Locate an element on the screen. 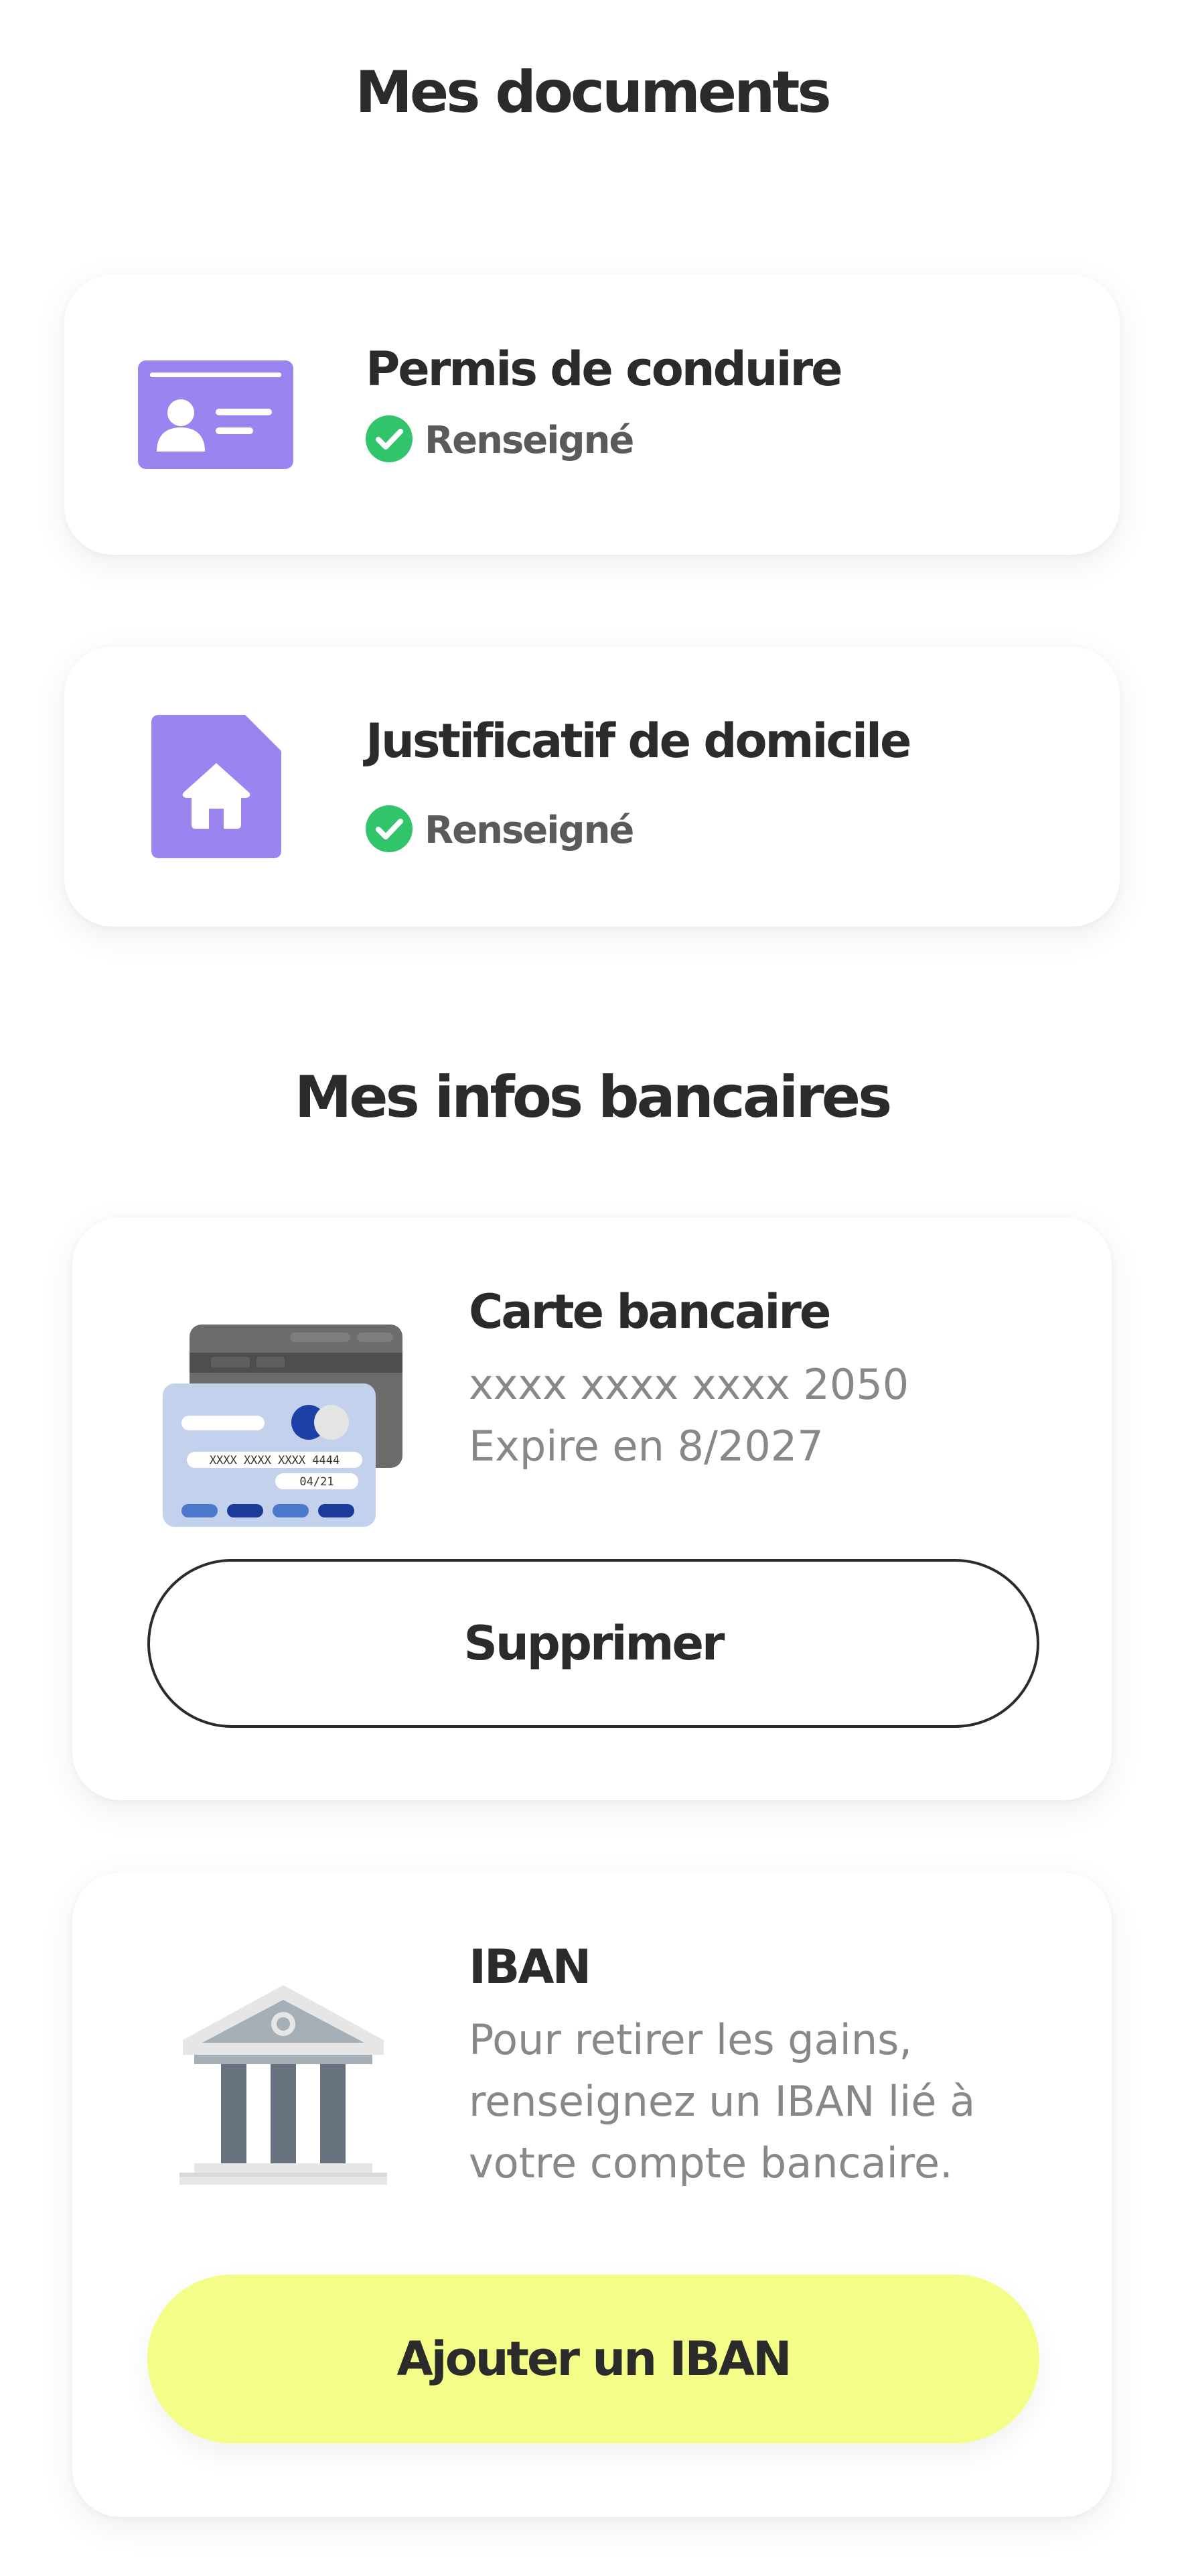  proof-of-address-status: Renseigné is located at coordinates (500, 831).